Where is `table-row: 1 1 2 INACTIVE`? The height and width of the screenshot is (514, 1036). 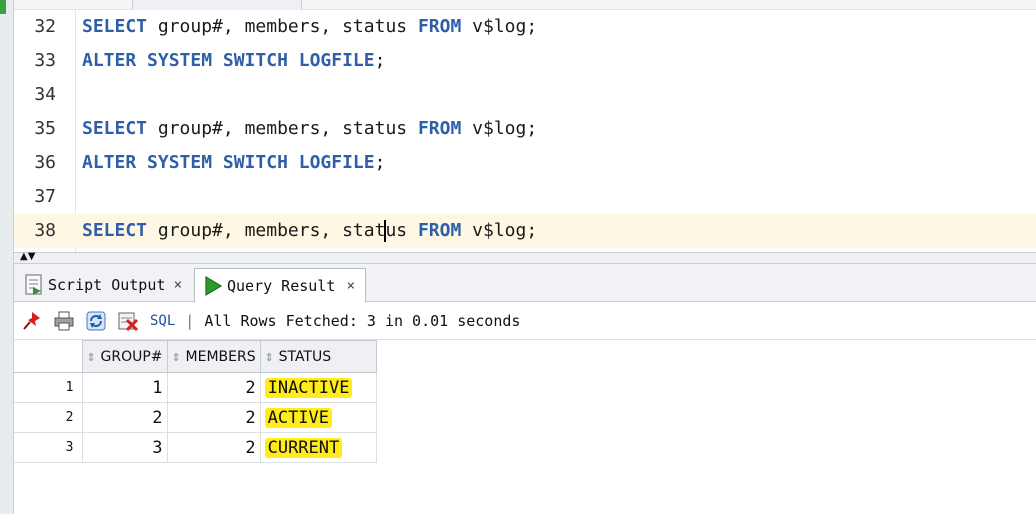
table-row: 1 1 2 INACTIVE is located at coordinates (195, 387).